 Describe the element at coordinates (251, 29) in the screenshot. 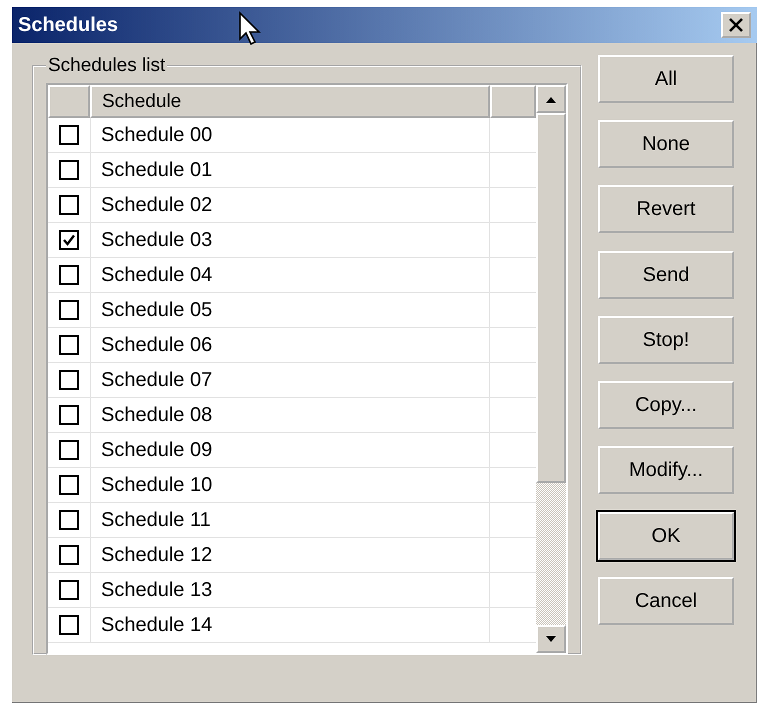

I see `cursor-icon` at that location.